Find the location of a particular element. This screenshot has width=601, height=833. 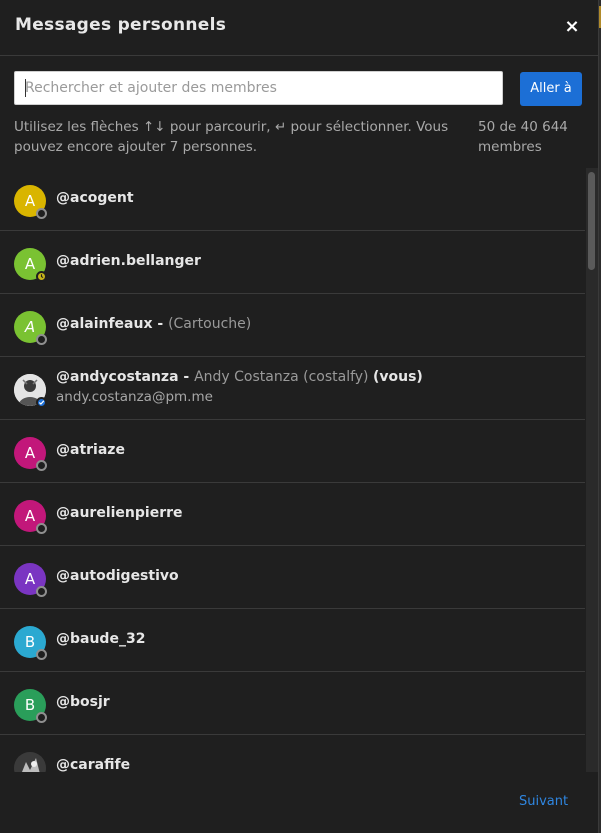

member-name: @autodigestivo is located at coordinates (117, 576).